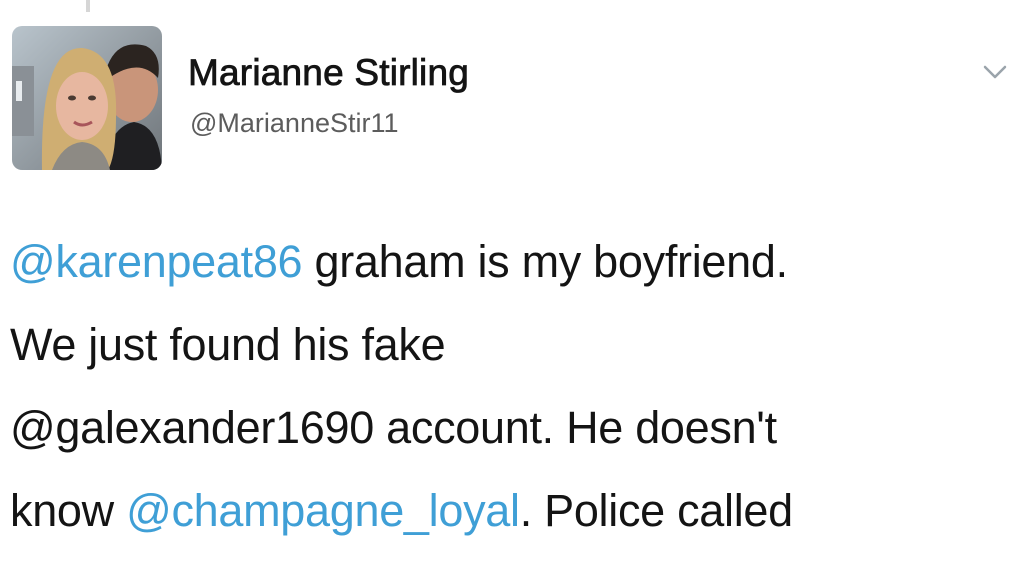  Describe the element at coordinates (545, 261) in the screenshot. I see `tweet-text-fragment: graham is my boyfriend.` at that location.